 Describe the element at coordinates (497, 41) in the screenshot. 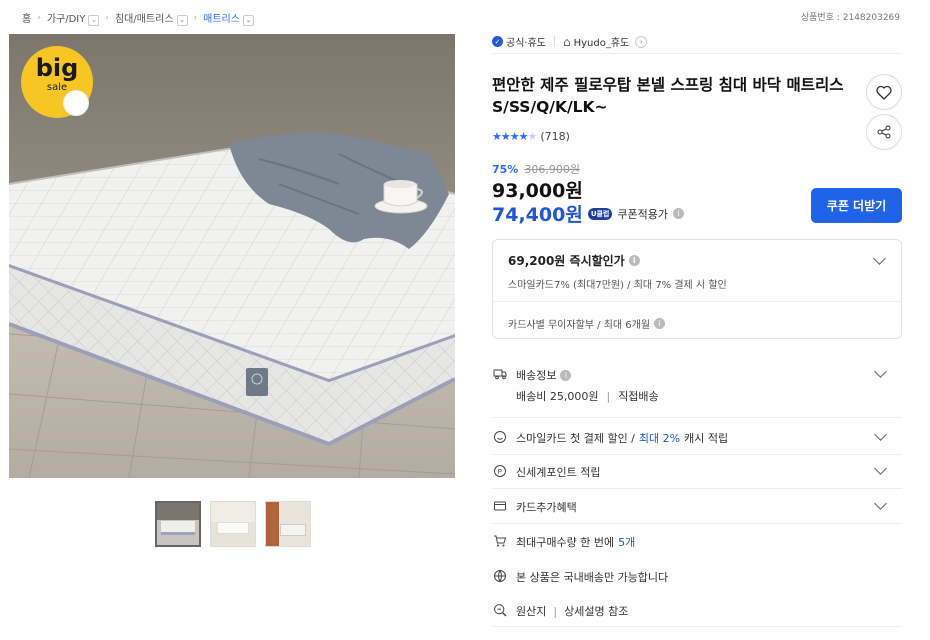

I see `verified-check-icon: ✓` at that location.